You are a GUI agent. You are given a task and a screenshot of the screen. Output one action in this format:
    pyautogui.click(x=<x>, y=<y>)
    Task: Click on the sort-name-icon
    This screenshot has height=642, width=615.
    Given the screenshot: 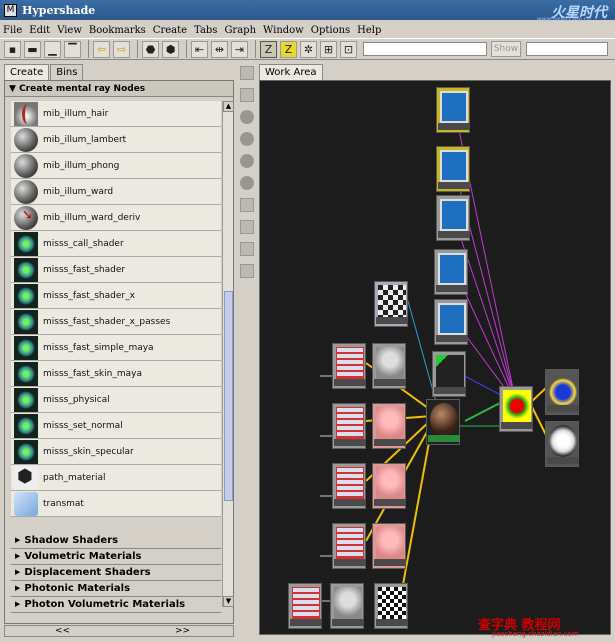 What is the action you would take?
    pyautogui.click(x=247, y=205)
    